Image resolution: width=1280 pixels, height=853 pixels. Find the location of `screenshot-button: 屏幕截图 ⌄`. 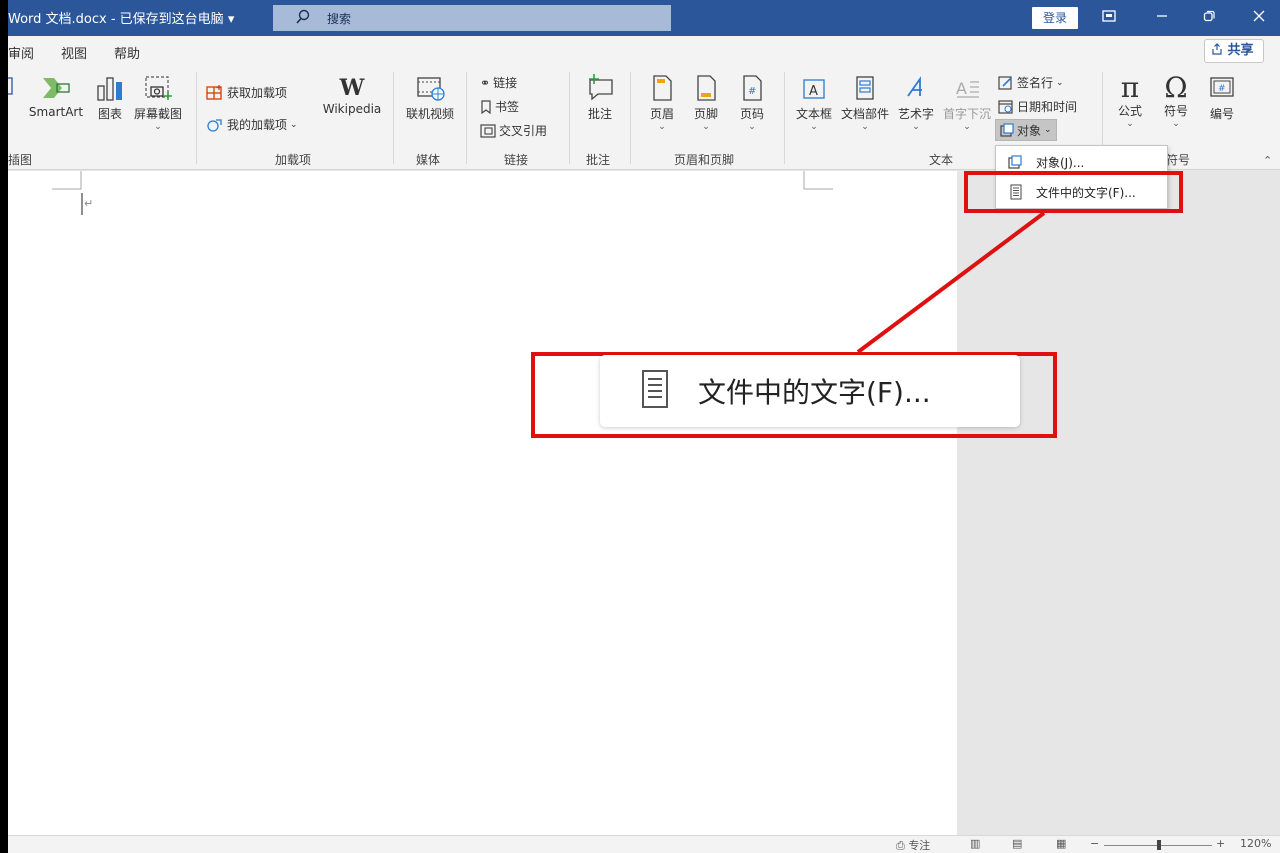

screenshot-button: 屏幕截图 ⌄ is located at coordinates (158, 103).